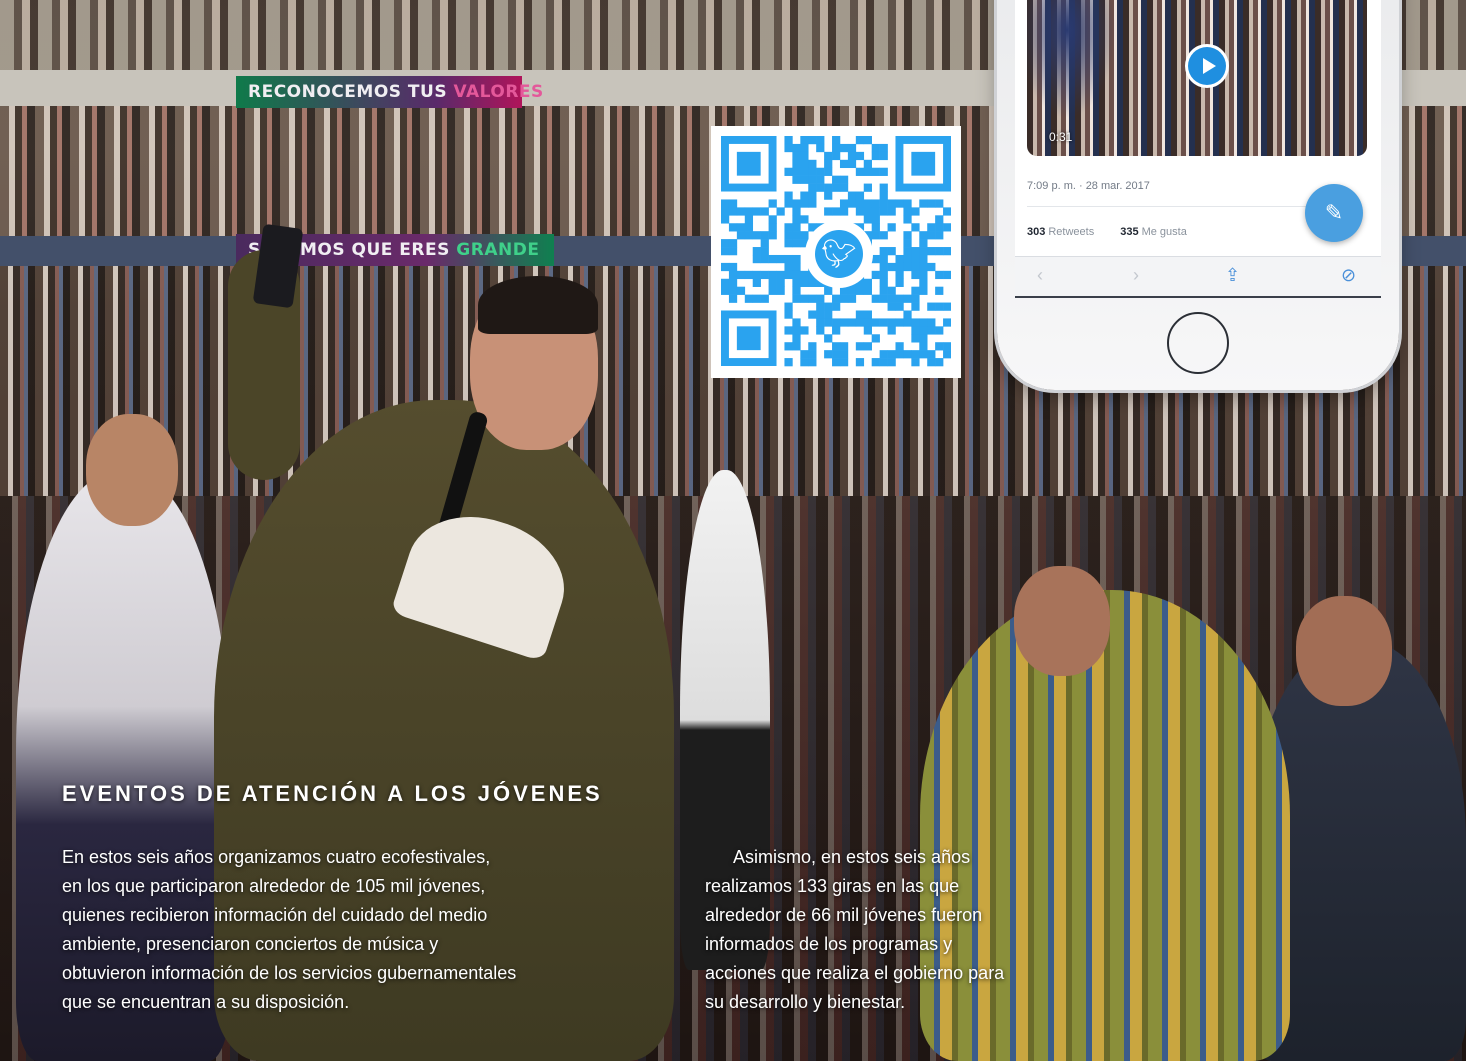  Describe the element at coordinates (1198, 343) in the screenshot. I see `home-button` at that location.